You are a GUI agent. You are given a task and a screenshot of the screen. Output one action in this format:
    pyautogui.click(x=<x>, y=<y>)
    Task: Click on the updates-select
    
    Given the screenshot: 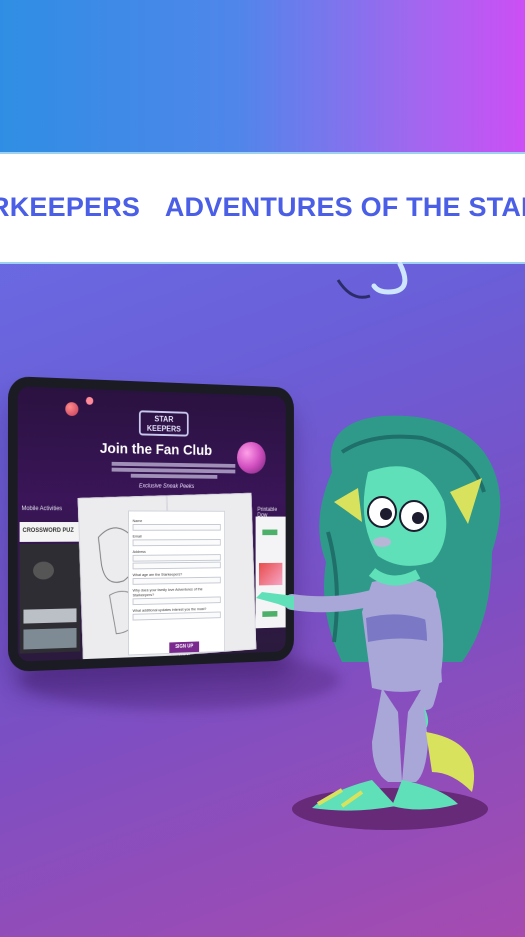 What is the action you would take?
    pyautogui.click(x=177, y=616)
    